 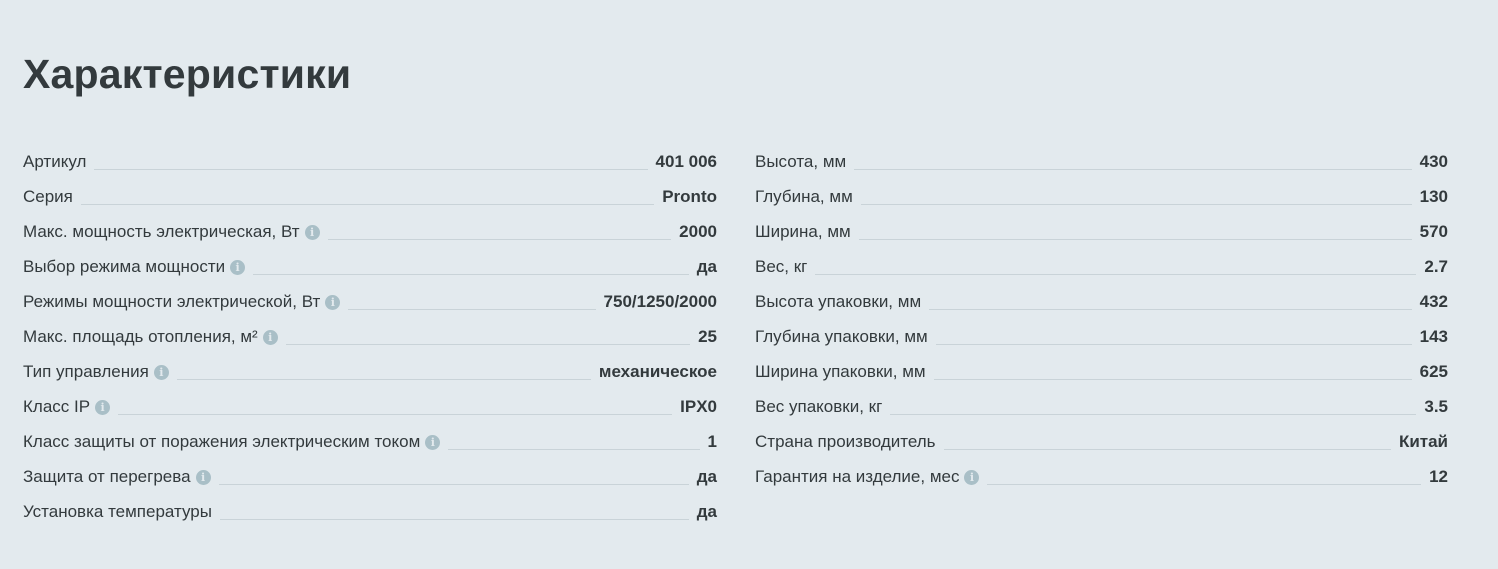 I want to click on spec-label: Защита от перегрева i, so click(x=117, y=477).